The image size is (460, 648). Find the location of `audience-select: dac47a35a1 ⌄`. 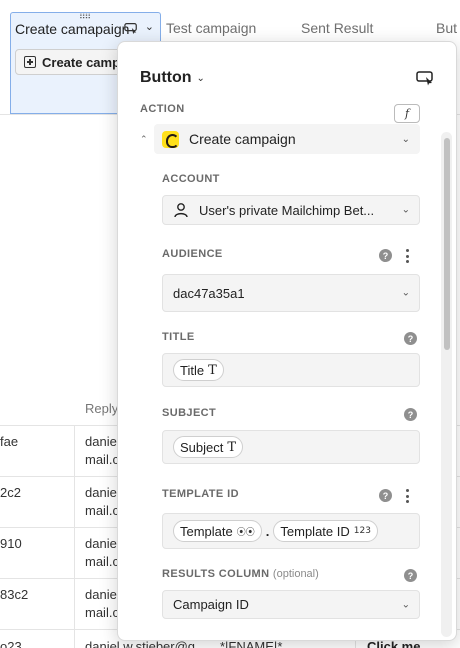

audience-select: dac47a35a1 ⌄ is located at coordinates (291, 293).